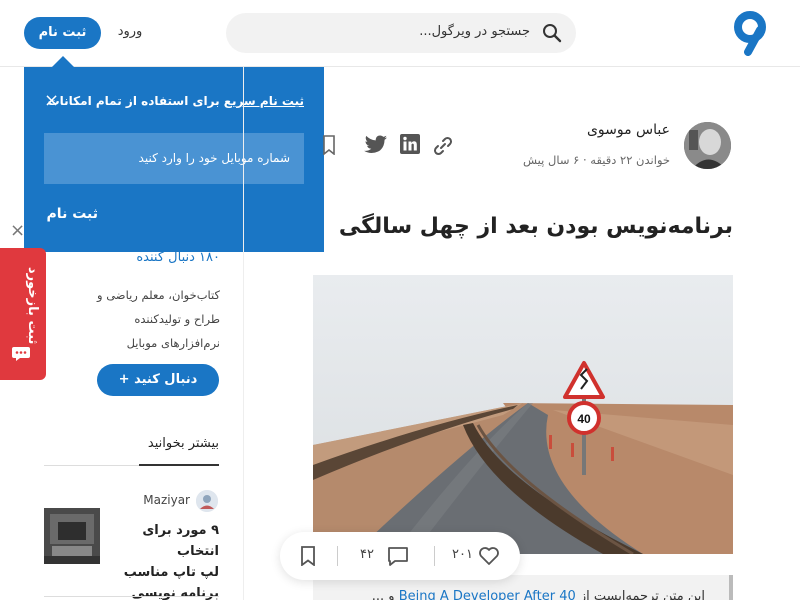 The image size is (800, 600). I want to click on link-icon, so click(443, 146).